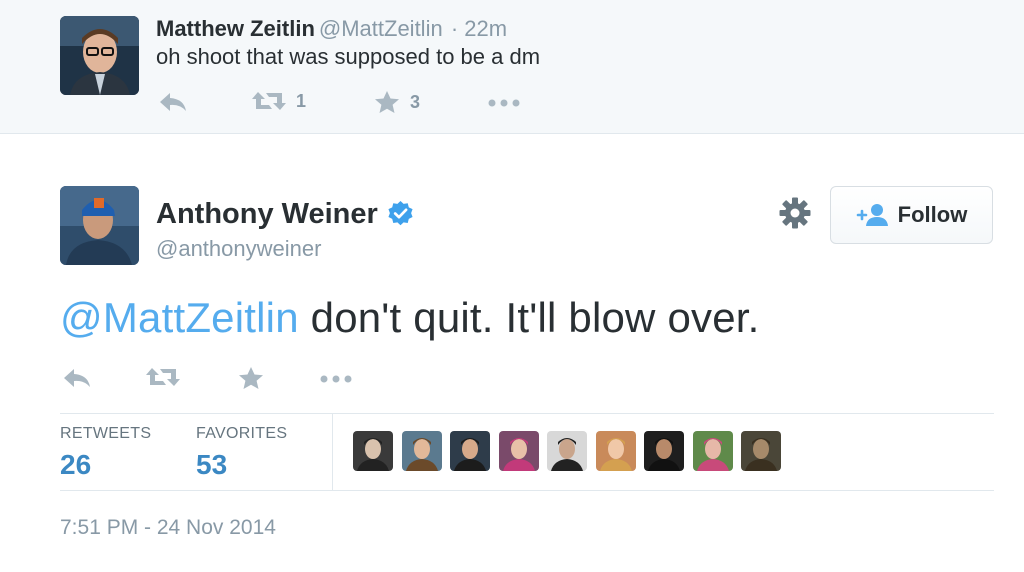 This screenshot has width=1024, height=572. Describe the element at coordinates (415, 101) in the screenshot. I see `parent-favorite-count: 3` at that location.